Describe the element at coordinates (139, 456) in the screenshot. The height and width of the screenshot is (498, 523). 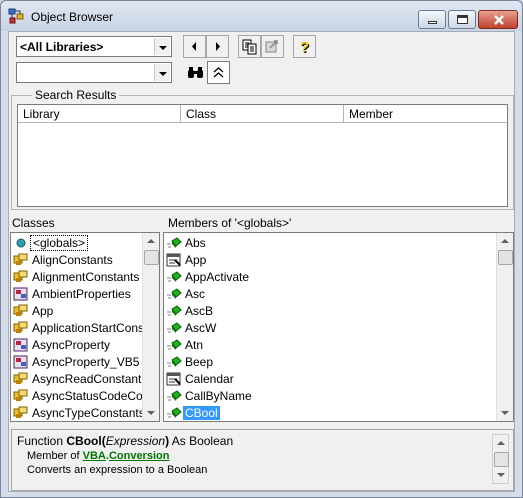
I see `module-link: Conversion` at that location.